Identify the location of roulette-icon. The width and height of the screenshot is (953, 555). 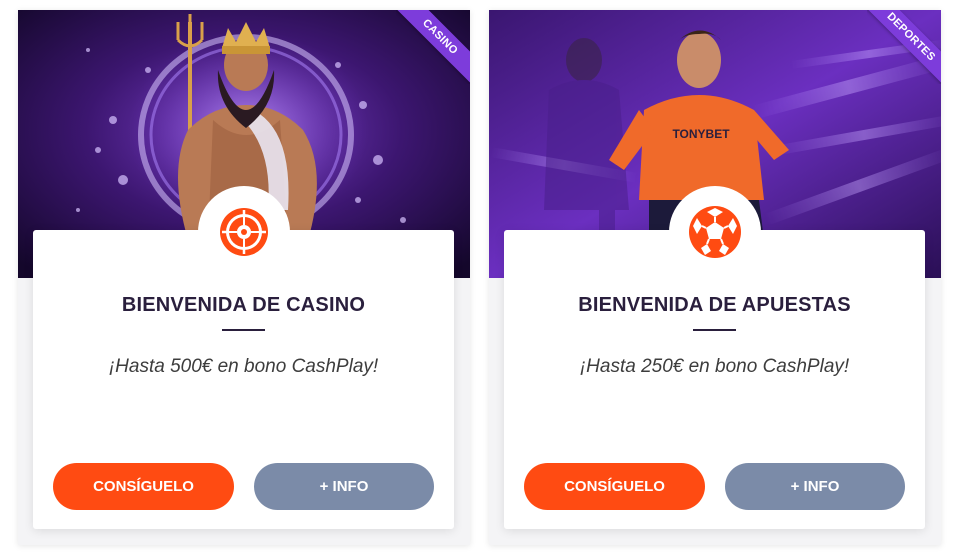
(244, 232).